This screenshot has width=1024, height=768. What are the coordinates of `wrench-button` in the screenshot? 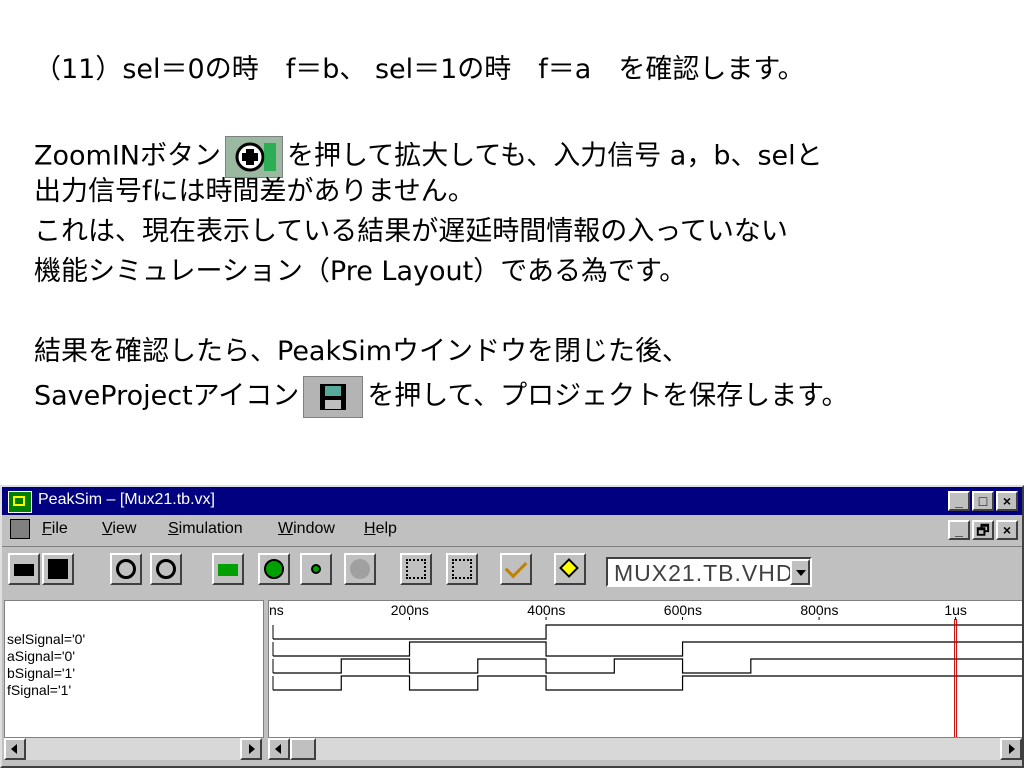 It's located at (516, 569).